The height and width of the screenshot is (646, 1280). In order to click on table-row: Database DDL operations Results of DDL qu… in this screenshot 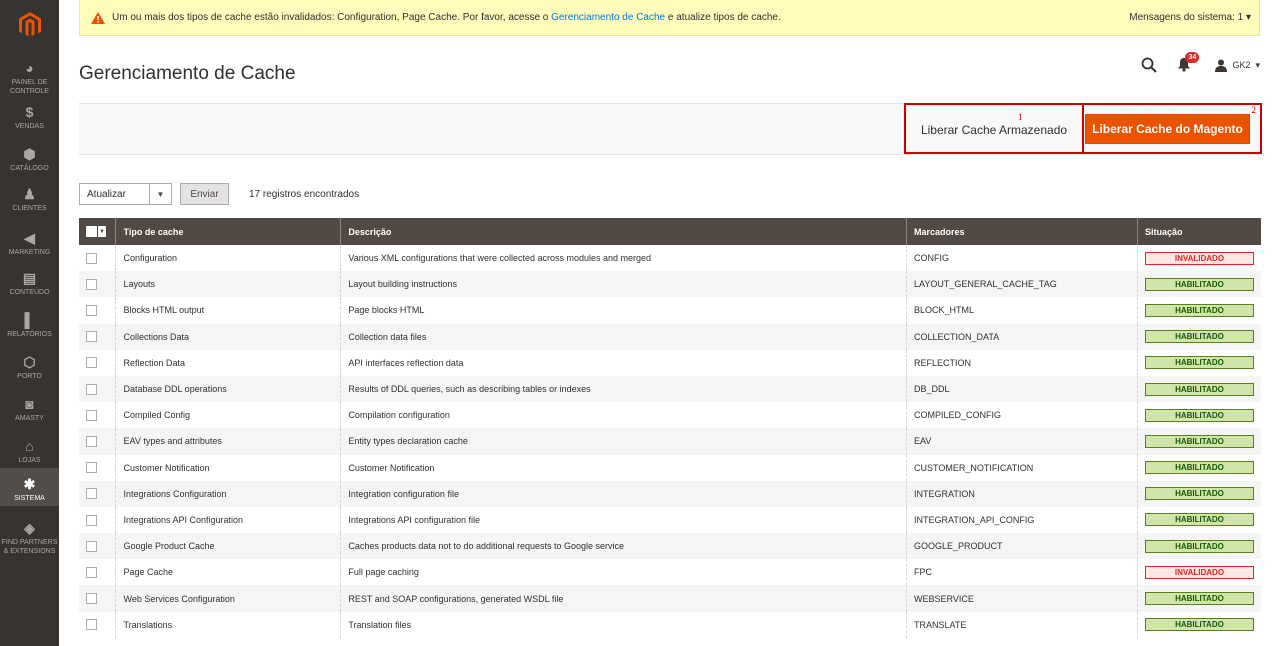, I will do `click(670, 389)`.